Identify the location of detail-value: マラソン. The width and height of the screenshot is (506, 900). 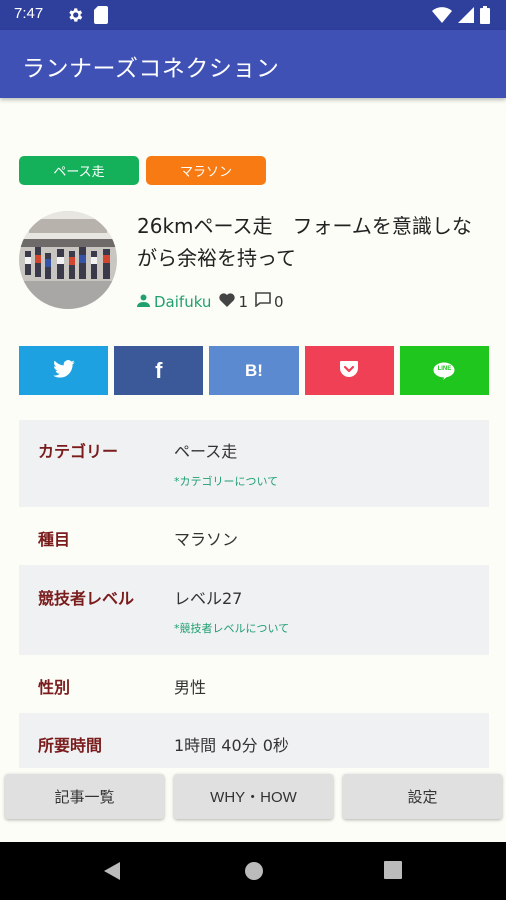
(206, 539).